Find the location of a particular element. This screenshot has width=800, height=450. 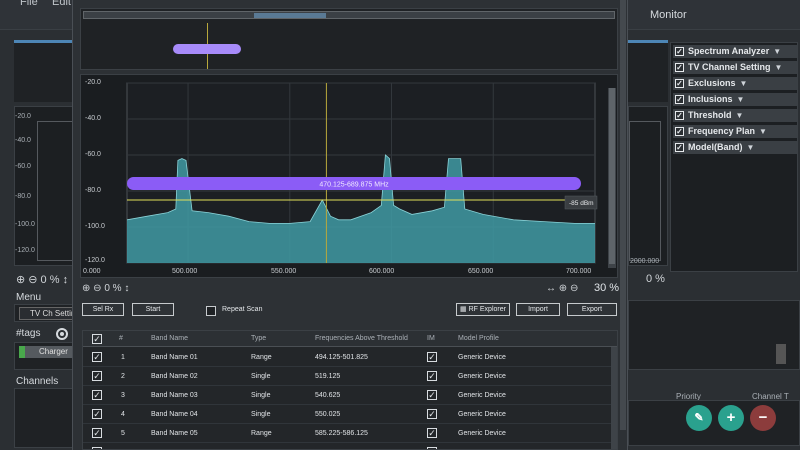

x-tick-label: 550.000 is located at coordinates (284, 271).